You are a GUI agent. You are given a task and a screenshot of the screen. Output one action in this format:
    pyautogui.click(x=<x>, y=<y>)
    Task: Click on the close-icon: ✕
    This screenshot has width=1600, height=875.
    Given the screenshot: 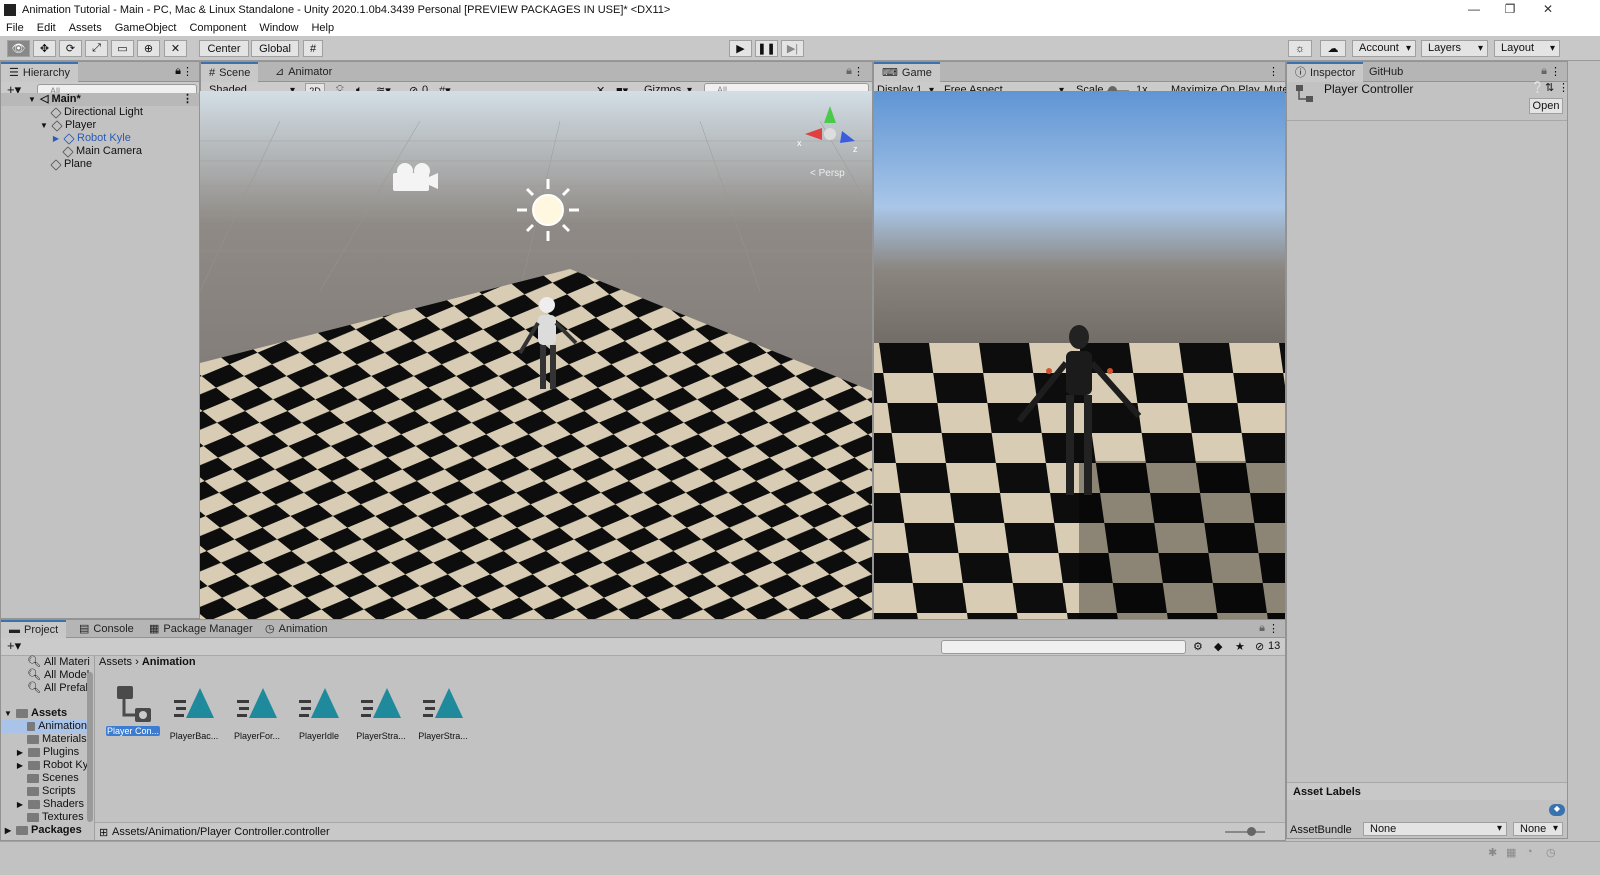 What is the action you would take?
    pyautogui.click(x=1548, y=10)
    